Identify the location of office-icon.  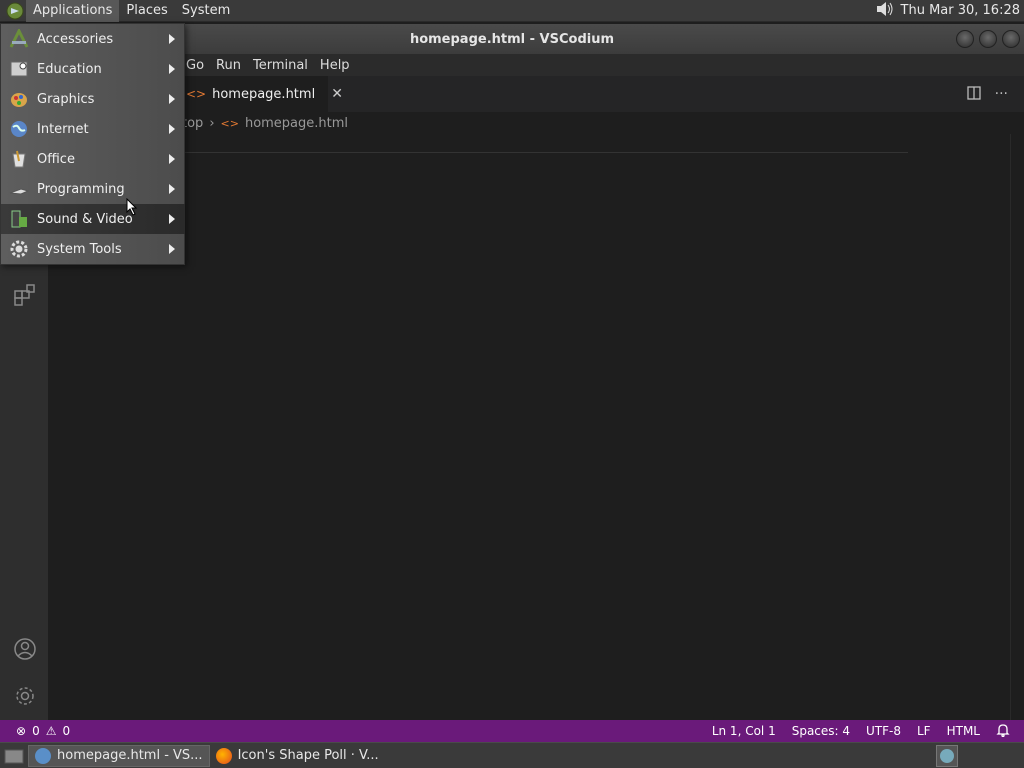
(19, 159).